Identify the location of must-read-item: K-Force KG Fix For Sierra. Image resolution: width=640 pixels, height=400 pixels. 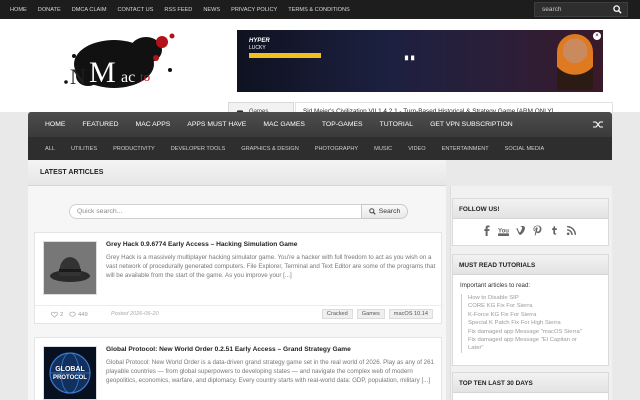
(534, 315).